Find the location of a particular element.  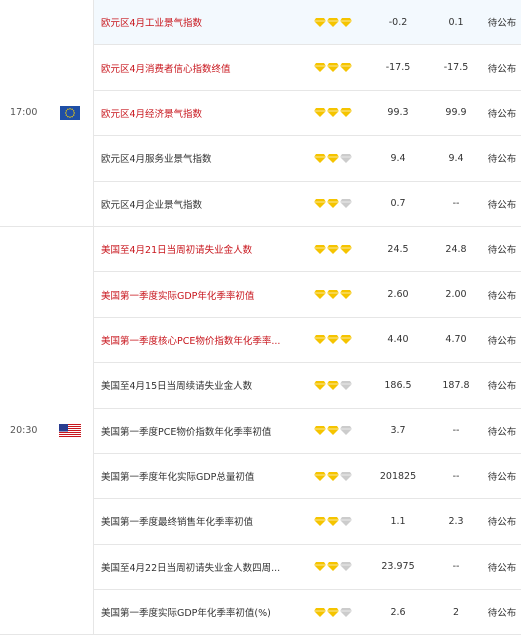

indicator-row: 欧元区4月经济景气指数 99.3 99.9 待公布 is located at coordinates (307, 113).